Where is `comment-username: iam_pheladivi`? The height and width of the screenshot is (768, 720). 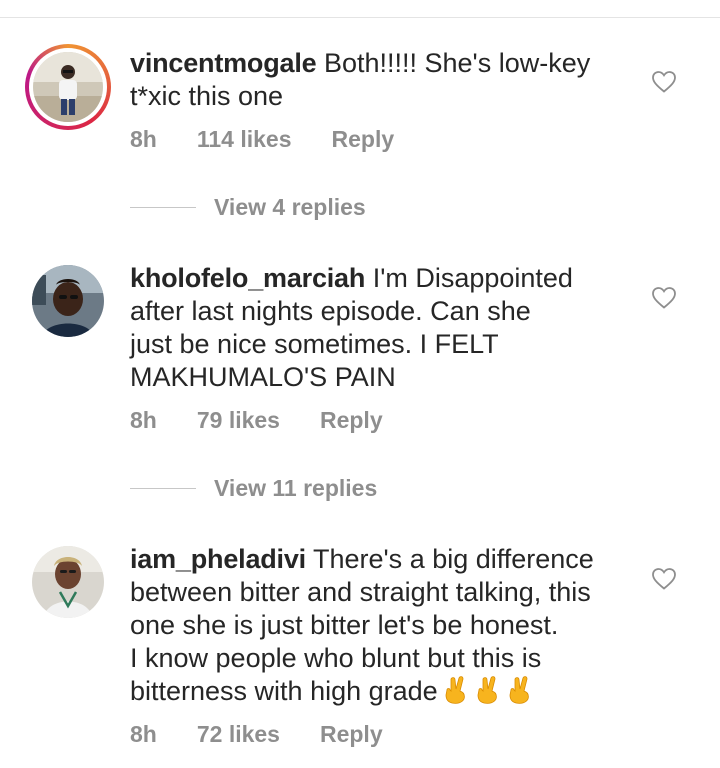
comment-username: iam_pheladivi is located at coordinates (218, 559).